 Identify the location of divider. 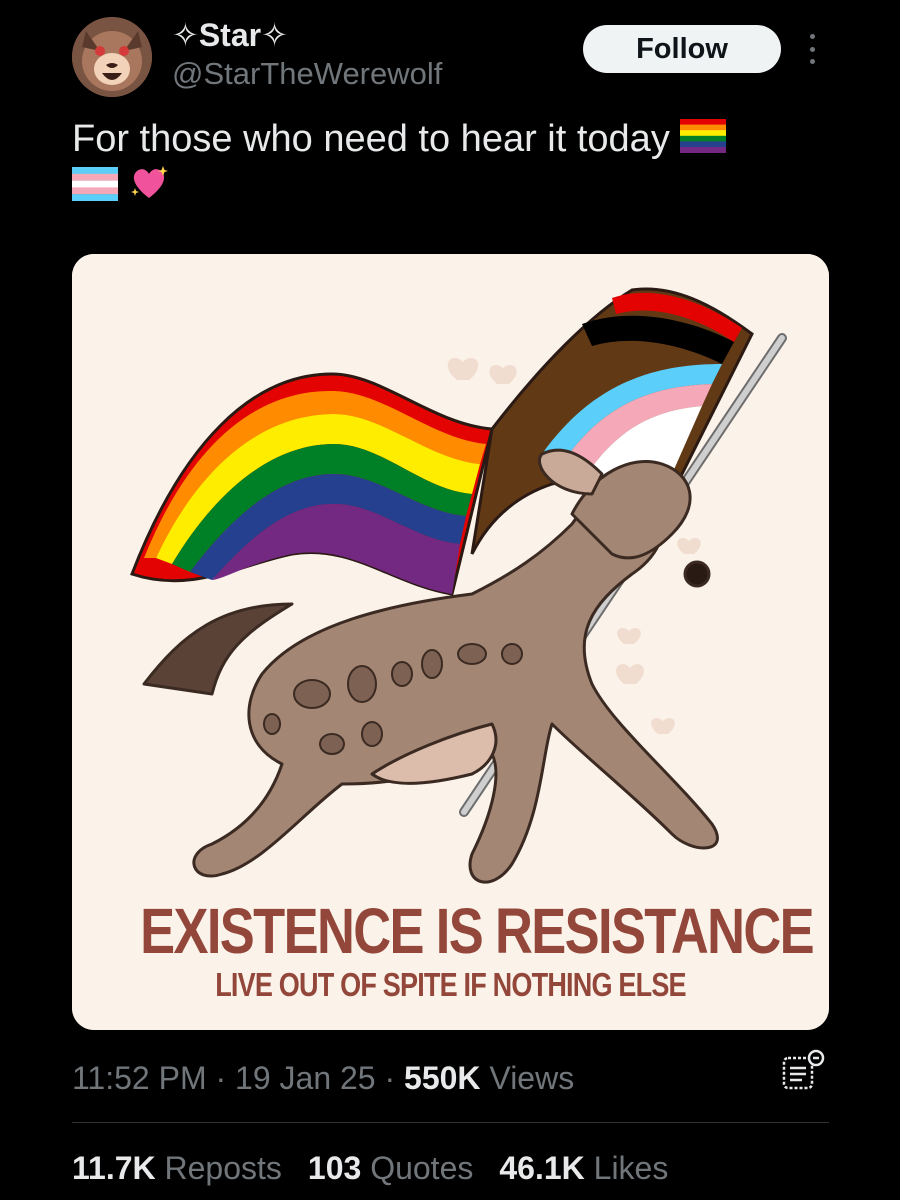
(450, 1122).